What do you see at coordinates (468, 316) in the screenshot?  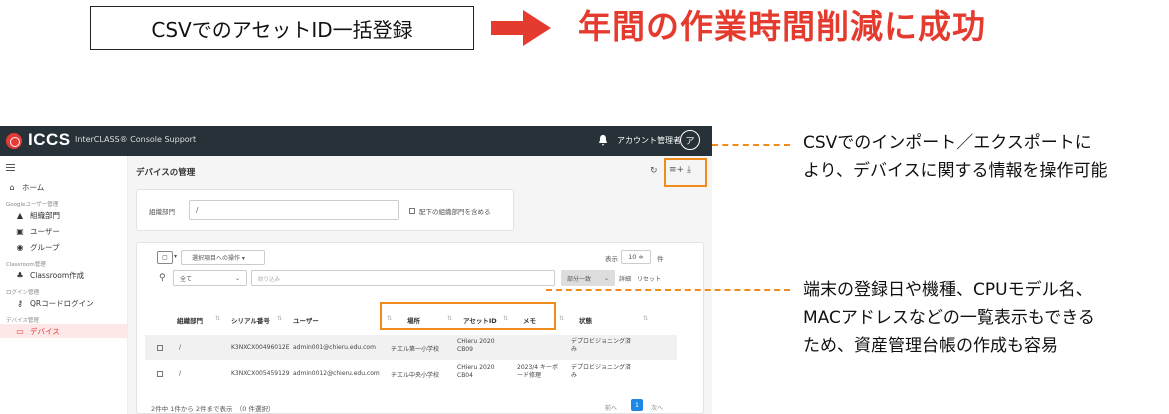 I see `columns-highlight` at bounding box center [468, 316].